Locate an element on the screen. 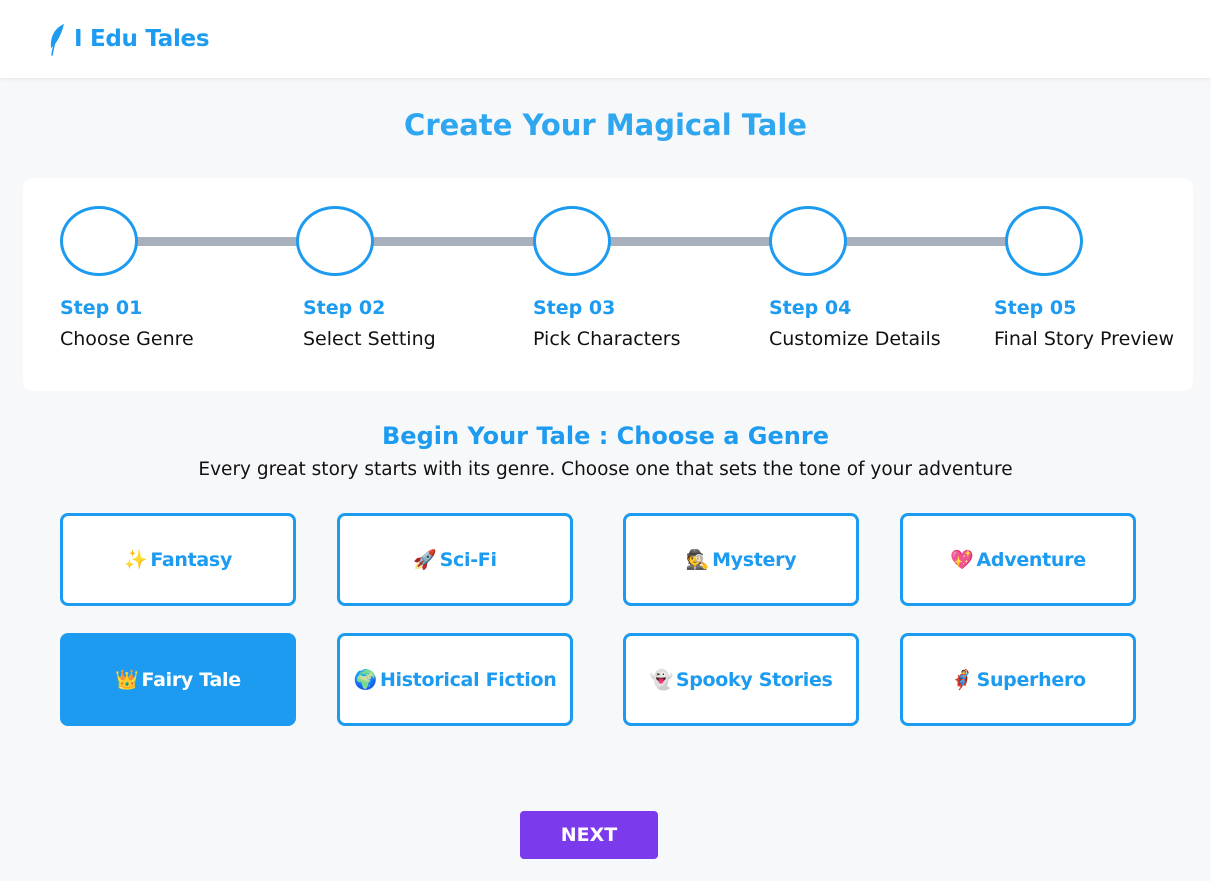 The width and height of the screenshot is (1211, 881). genre-button-fairy-tale: 👑 Fairy Tale is located at coordinates (178, 679).